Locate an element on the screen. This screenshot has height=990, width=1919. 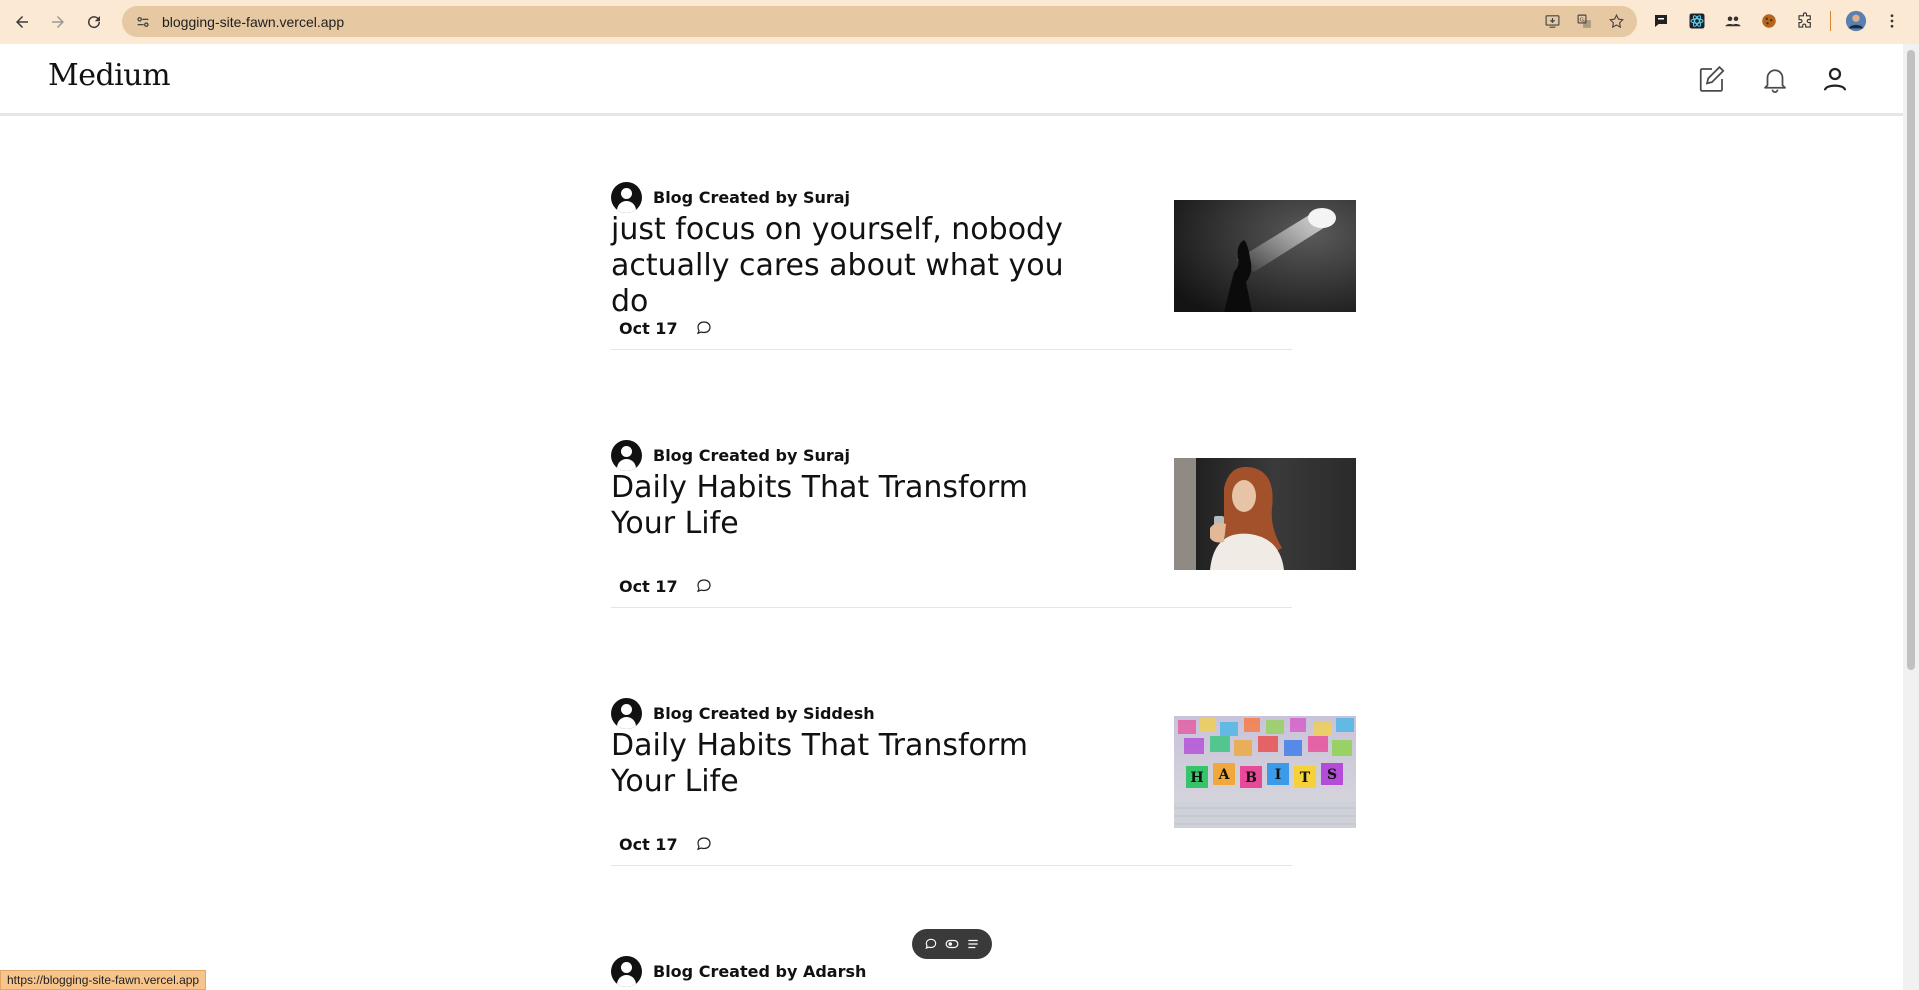
arrow-right-icon is located at coordinates (58, 22).